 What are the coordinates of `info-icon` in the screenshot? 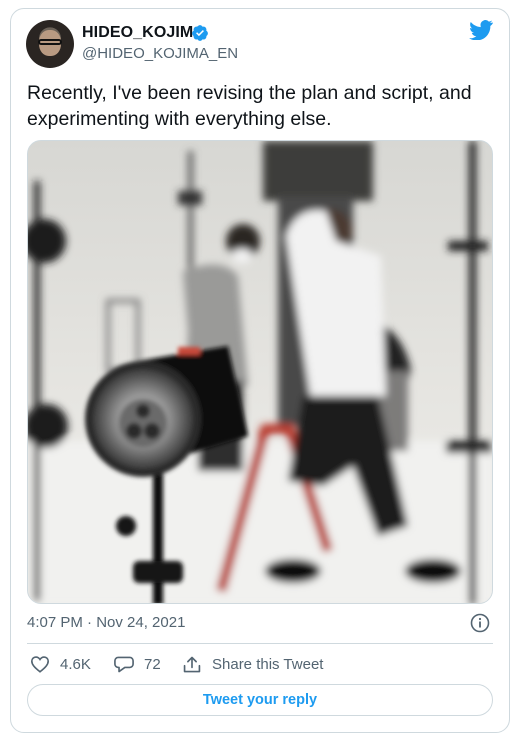 It's located at (480, 623).